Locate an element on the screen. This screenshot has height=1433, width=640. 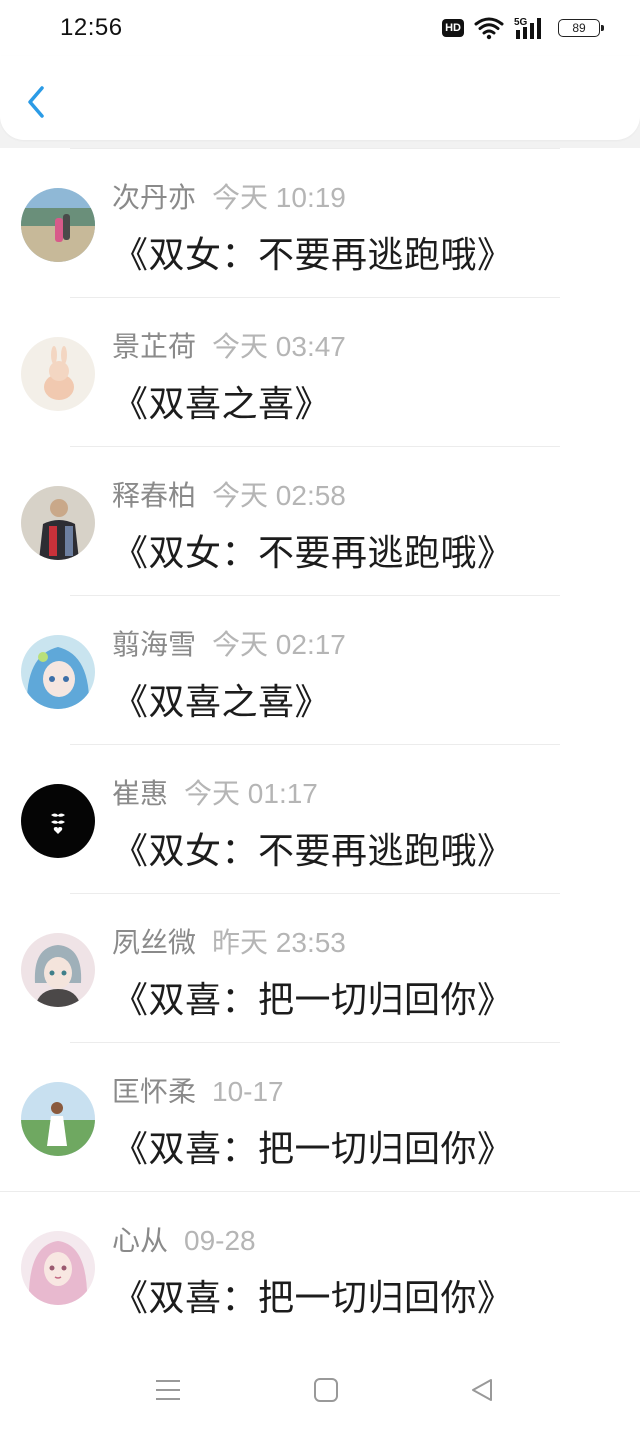
signal-5g-icon: 5G is located at coordinates (531, 28).